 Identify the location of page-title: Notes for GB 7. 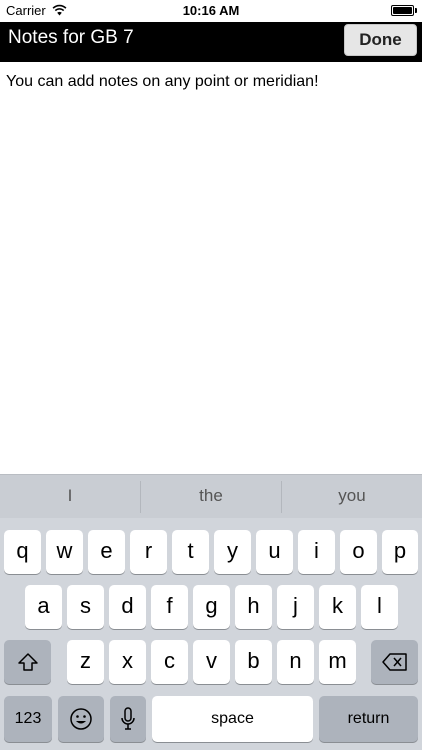
(71, 37).